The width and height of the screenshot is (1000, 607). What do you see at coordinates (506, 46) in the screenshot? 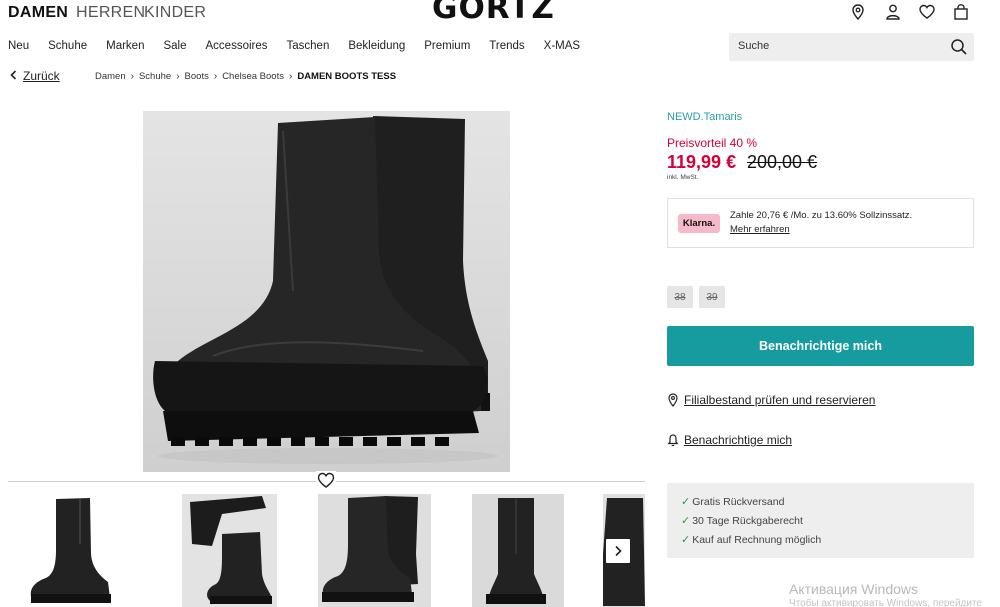
I see `nav-item-trends: Trends` at bounding box center [506, 46].